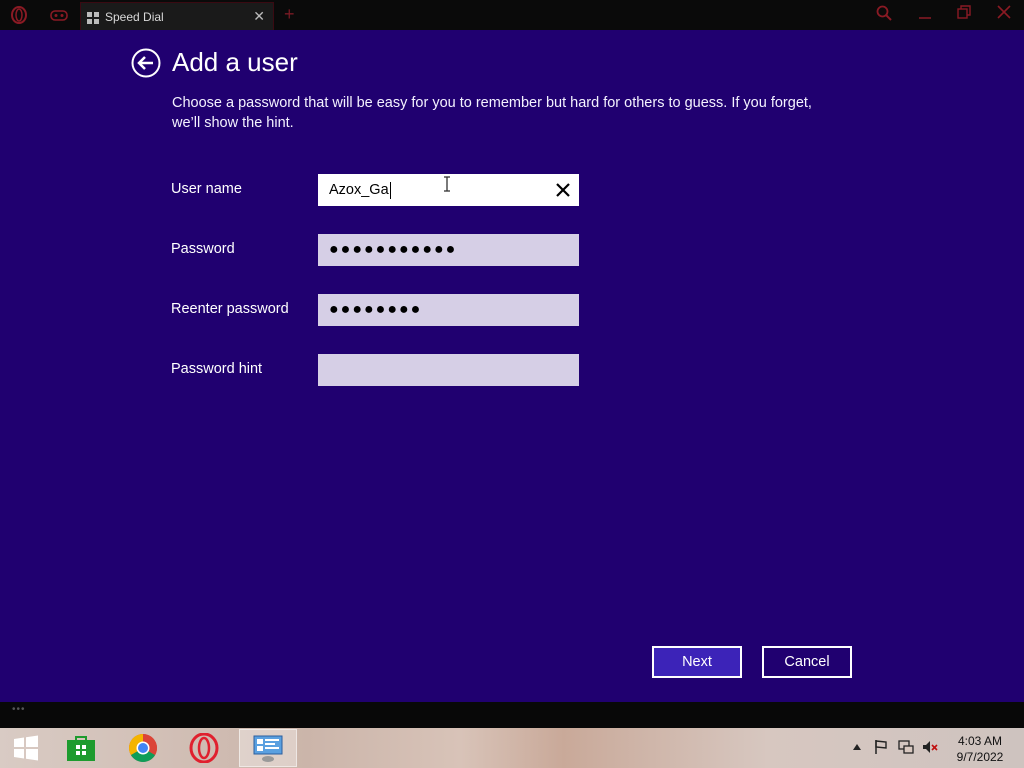 The width and height of the screenshot is (1024, 768). I want to click on control-panel-icon, so click(268, 748).